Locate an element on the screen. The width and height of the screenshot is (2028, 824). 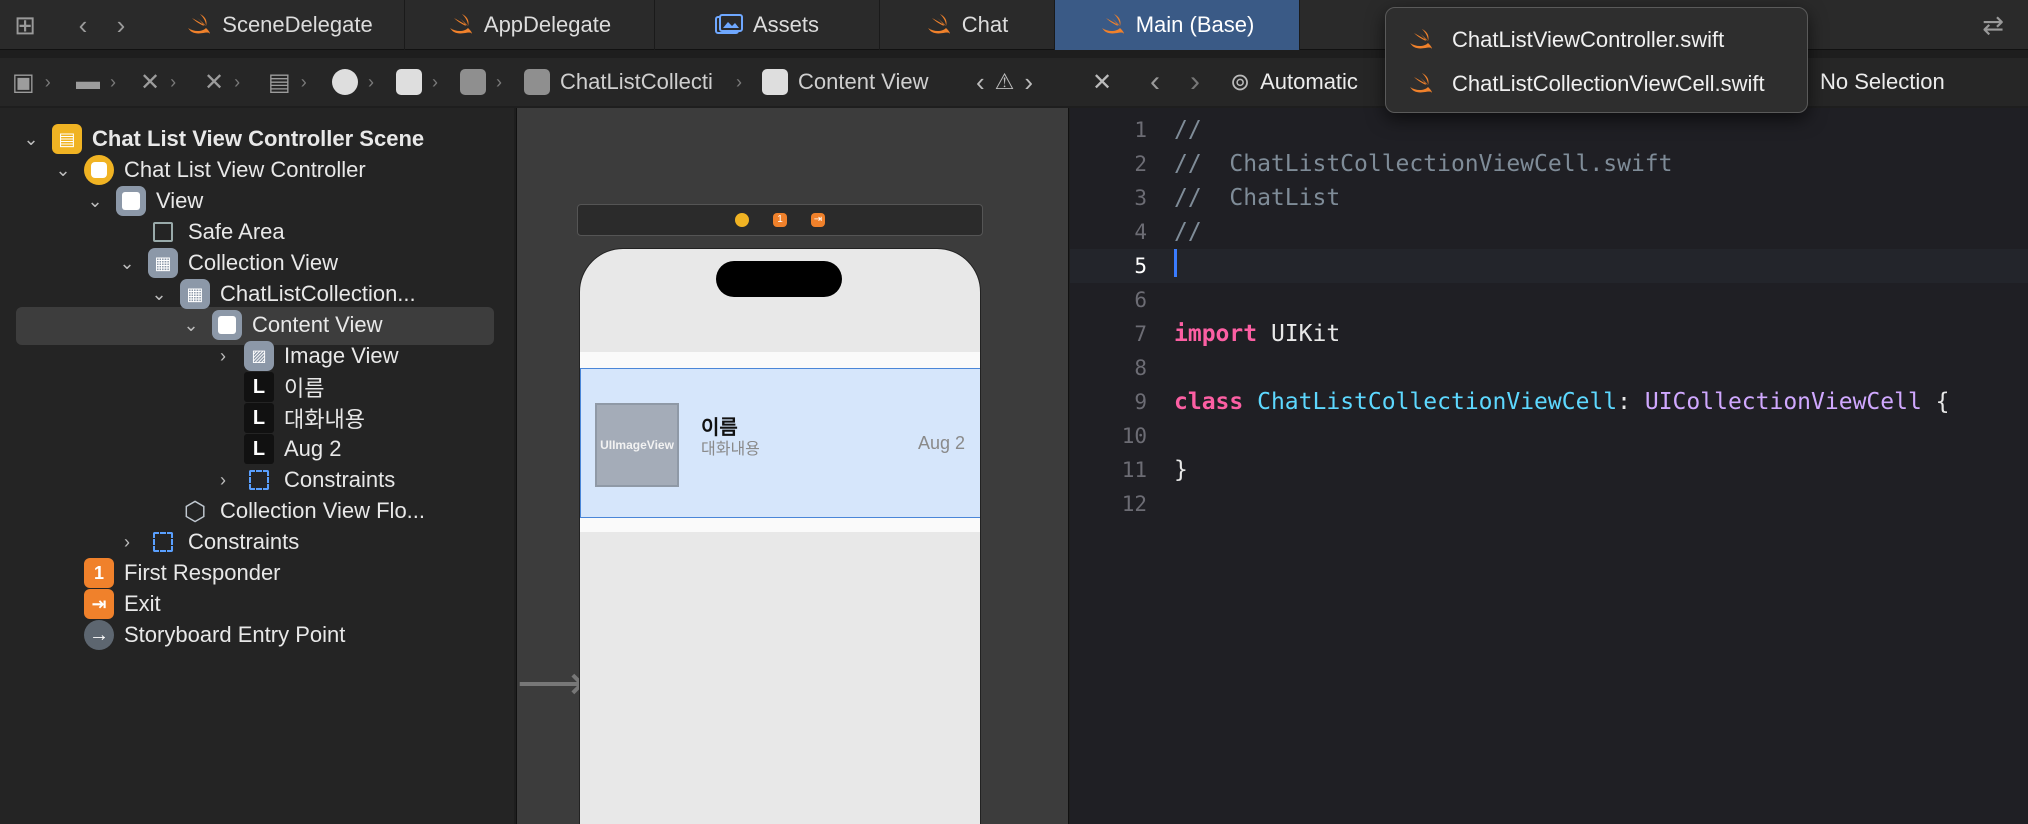
scene-icon is located at coordinates (345, 82).